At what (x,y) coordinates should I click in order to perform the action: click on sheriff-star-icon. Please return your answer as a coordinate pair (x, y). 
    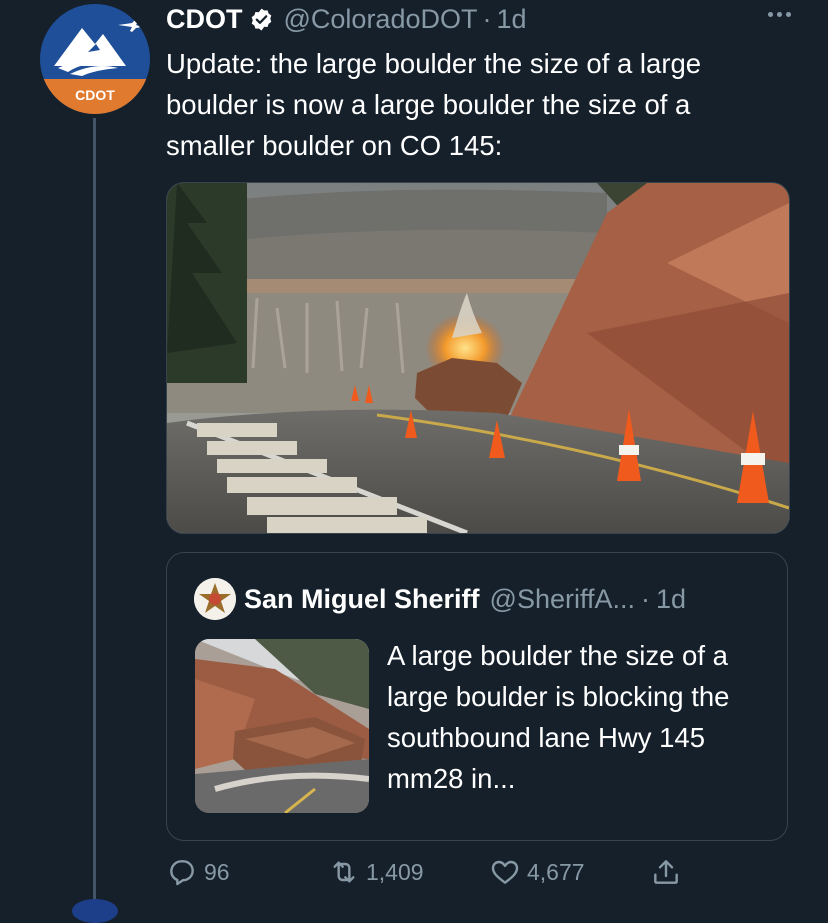
    Looking at the image, I should click on (215, 599).